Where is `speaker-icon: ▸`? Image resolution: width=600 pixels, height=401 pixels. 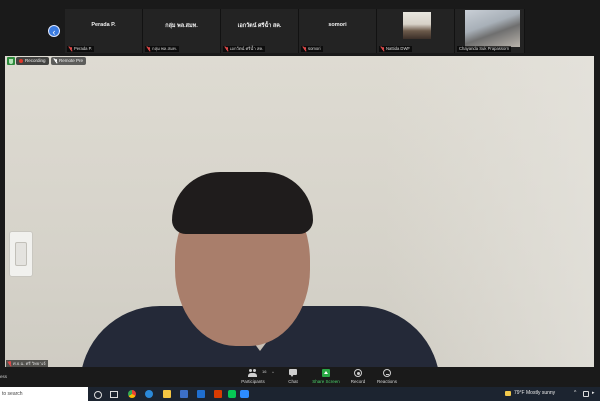
speaker-icon: ▸ is located at coordinates (593, 393).